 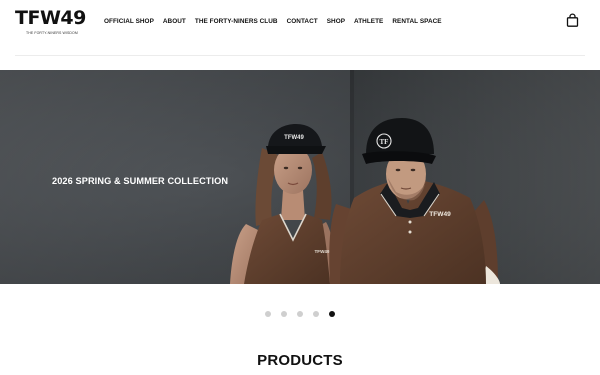 I want to click on logo-subtext: THE FORTY-NINERS WISDOM, so click(x=52, y=33).